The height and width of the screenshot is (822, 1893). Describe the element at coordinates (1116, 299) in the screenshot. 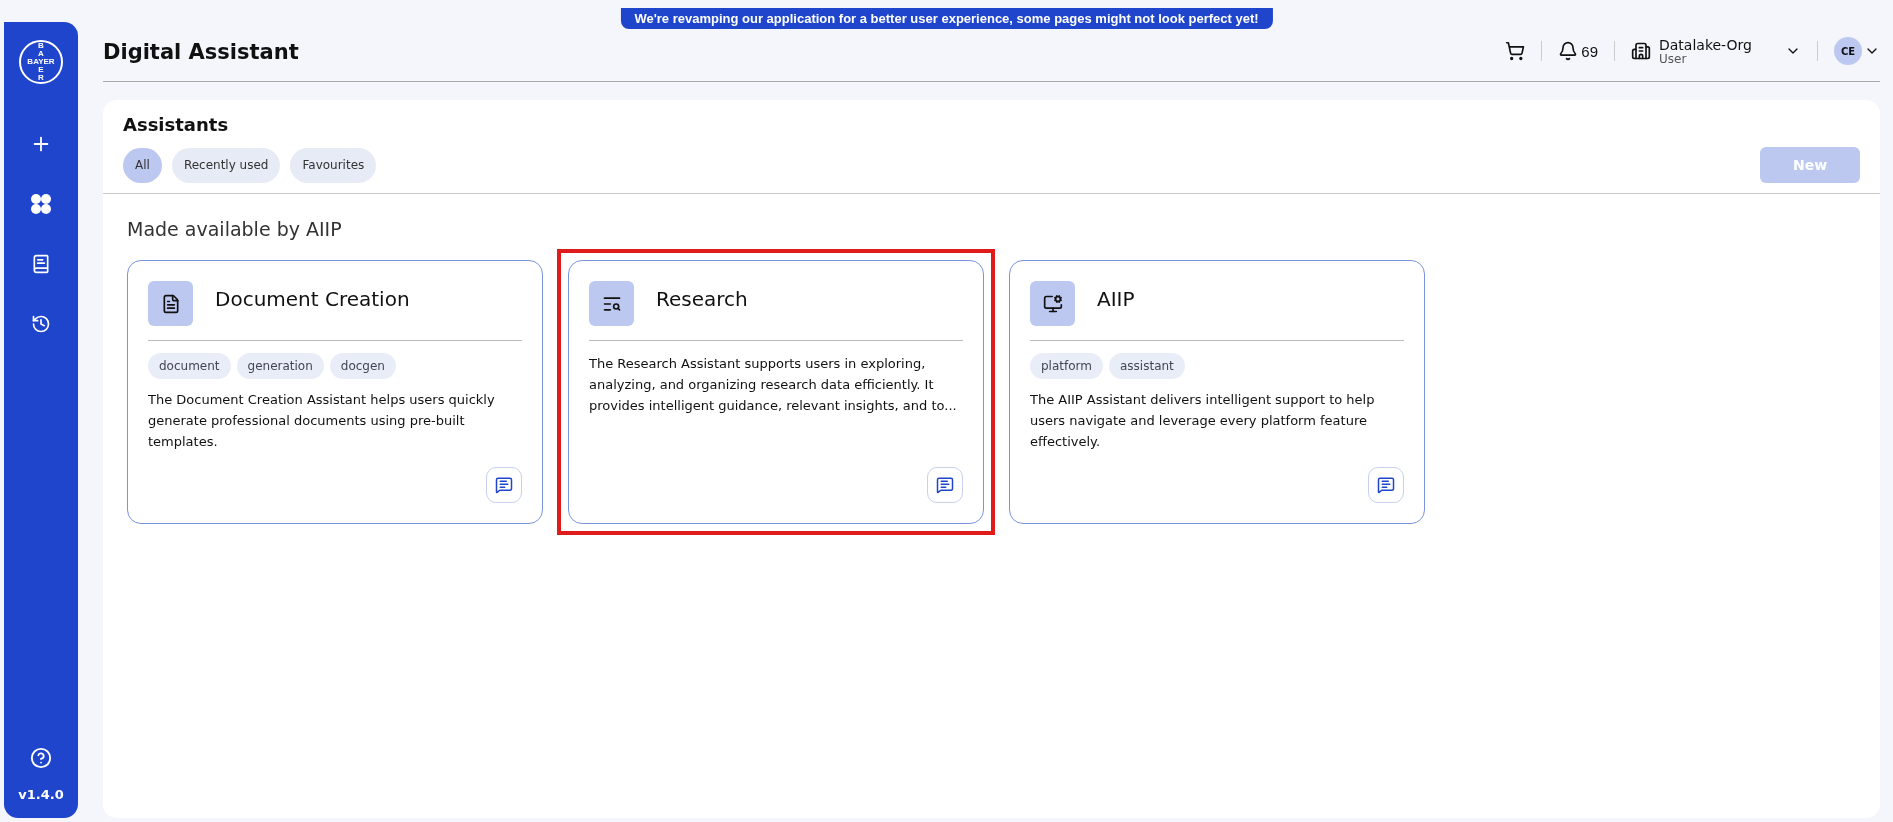

I see `card-title: AIIP` at that location.